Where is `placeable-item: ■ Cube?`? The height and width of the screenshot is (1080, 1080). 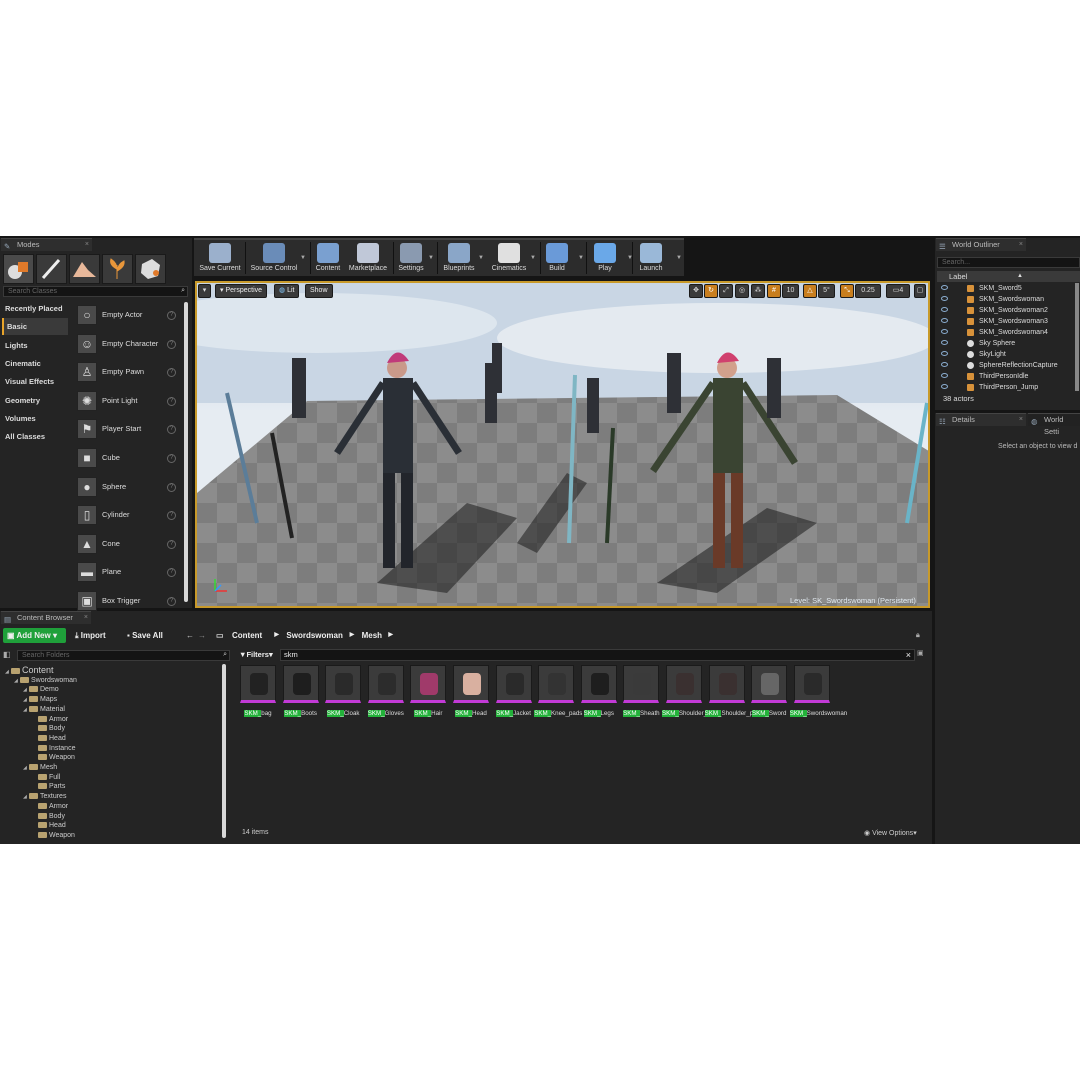
placeable-item: ■ Cube? is located at coordinates (129, 458).